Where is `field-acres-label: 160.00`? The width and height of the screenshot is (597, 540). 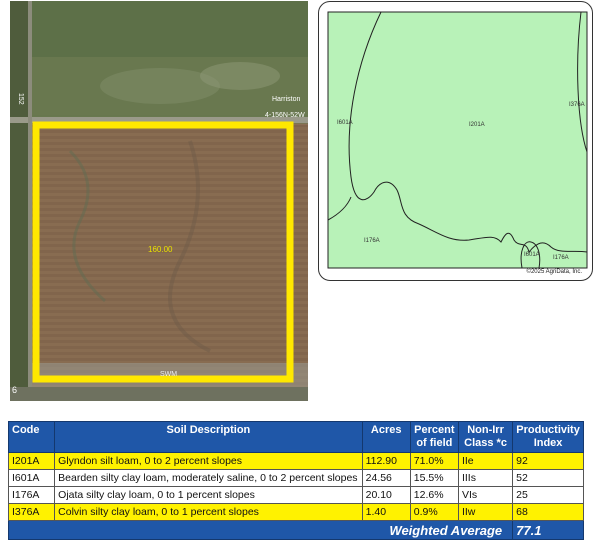
field-acres-label: 160.00 is located at coordinates (160, 249).